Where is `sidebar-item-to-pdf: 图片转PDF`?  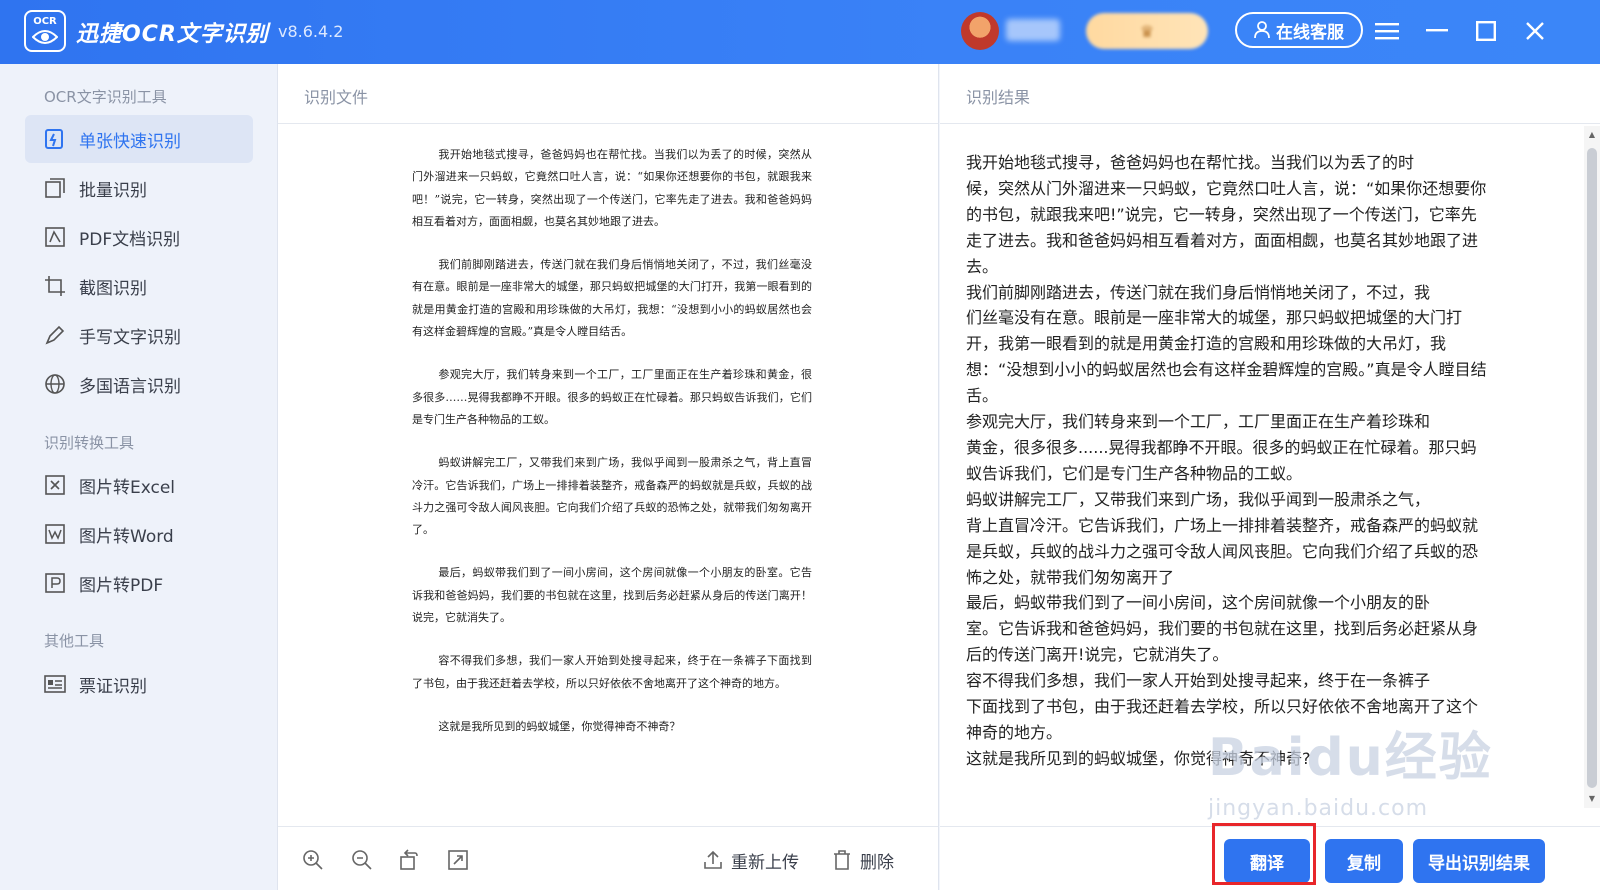 sidebar-item-to-pdf: 图片转PDF is located at coordinates (139, 583).